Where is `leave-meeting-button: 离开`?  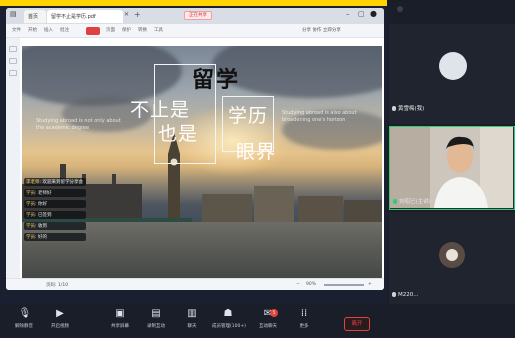
leave-meeting-button: 离开 is located at coordinates (357, 324).